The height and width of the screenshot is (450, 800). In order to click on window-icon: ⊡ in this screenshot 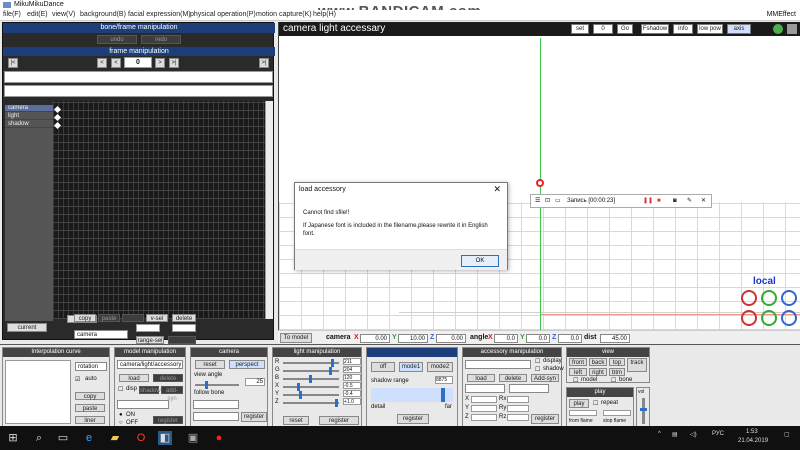, I will do `click(547, 201)`.